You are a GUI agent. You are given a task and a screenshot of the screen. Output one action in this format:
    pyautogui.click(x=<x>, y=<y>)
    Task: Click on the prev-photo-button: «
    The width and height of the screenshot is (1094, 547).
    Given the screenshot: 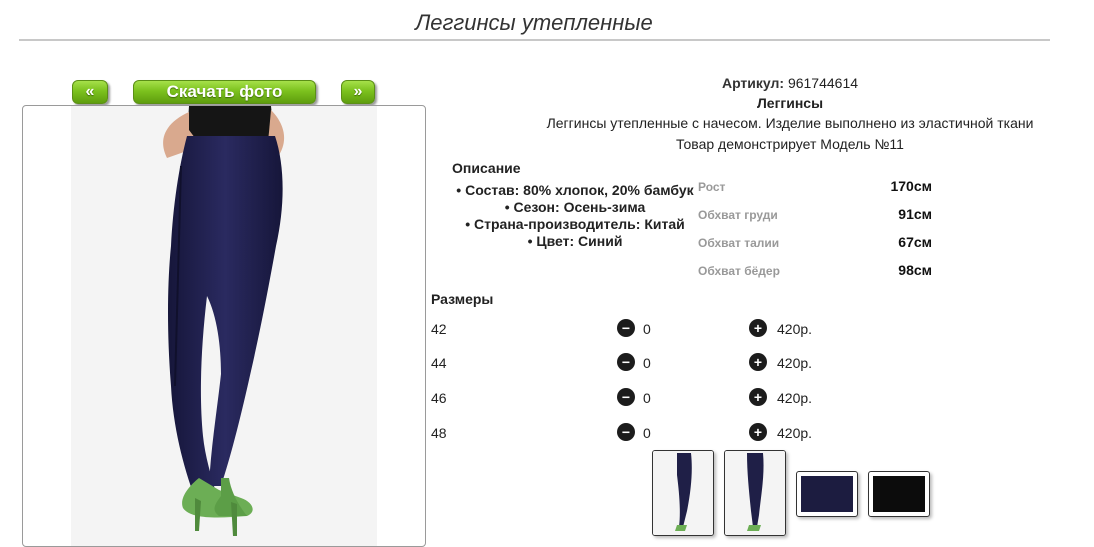 What is the action you would take?
    pyautogui.click(x=90, y=92)
    